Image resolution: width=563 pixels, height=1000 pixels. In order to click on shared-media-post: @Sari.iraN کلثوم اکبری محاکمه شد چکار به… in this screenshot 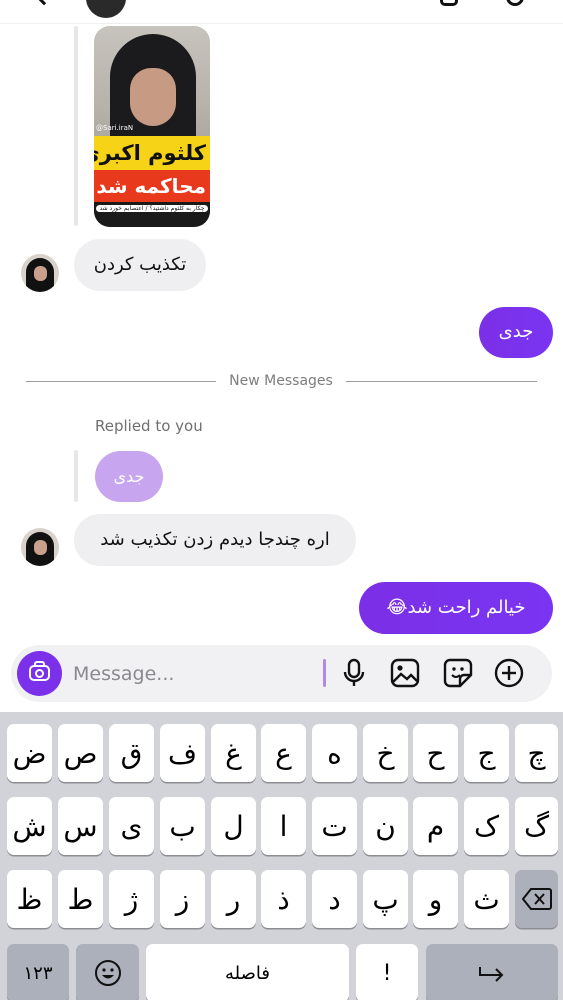, I will do `click(152, 126)`.